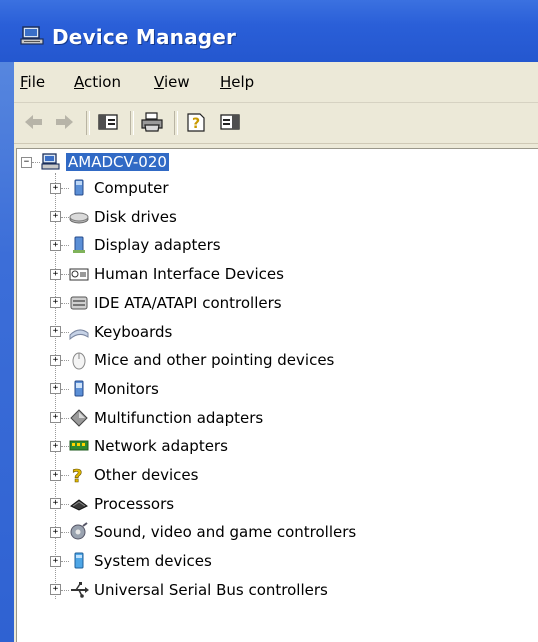 Image resolution: width=538 pixels, height=642 pixels. Describe the element at coordinates (135, 216) in the screenshot. I see `tree-node-label: Disk drives` at that location.